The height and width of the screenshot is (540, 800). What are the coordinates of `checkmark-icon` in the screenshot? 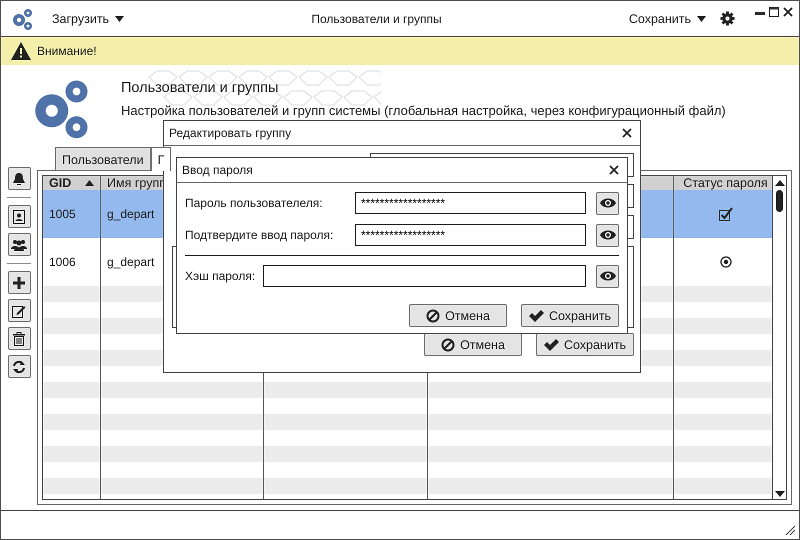 It's located at (536, 316).